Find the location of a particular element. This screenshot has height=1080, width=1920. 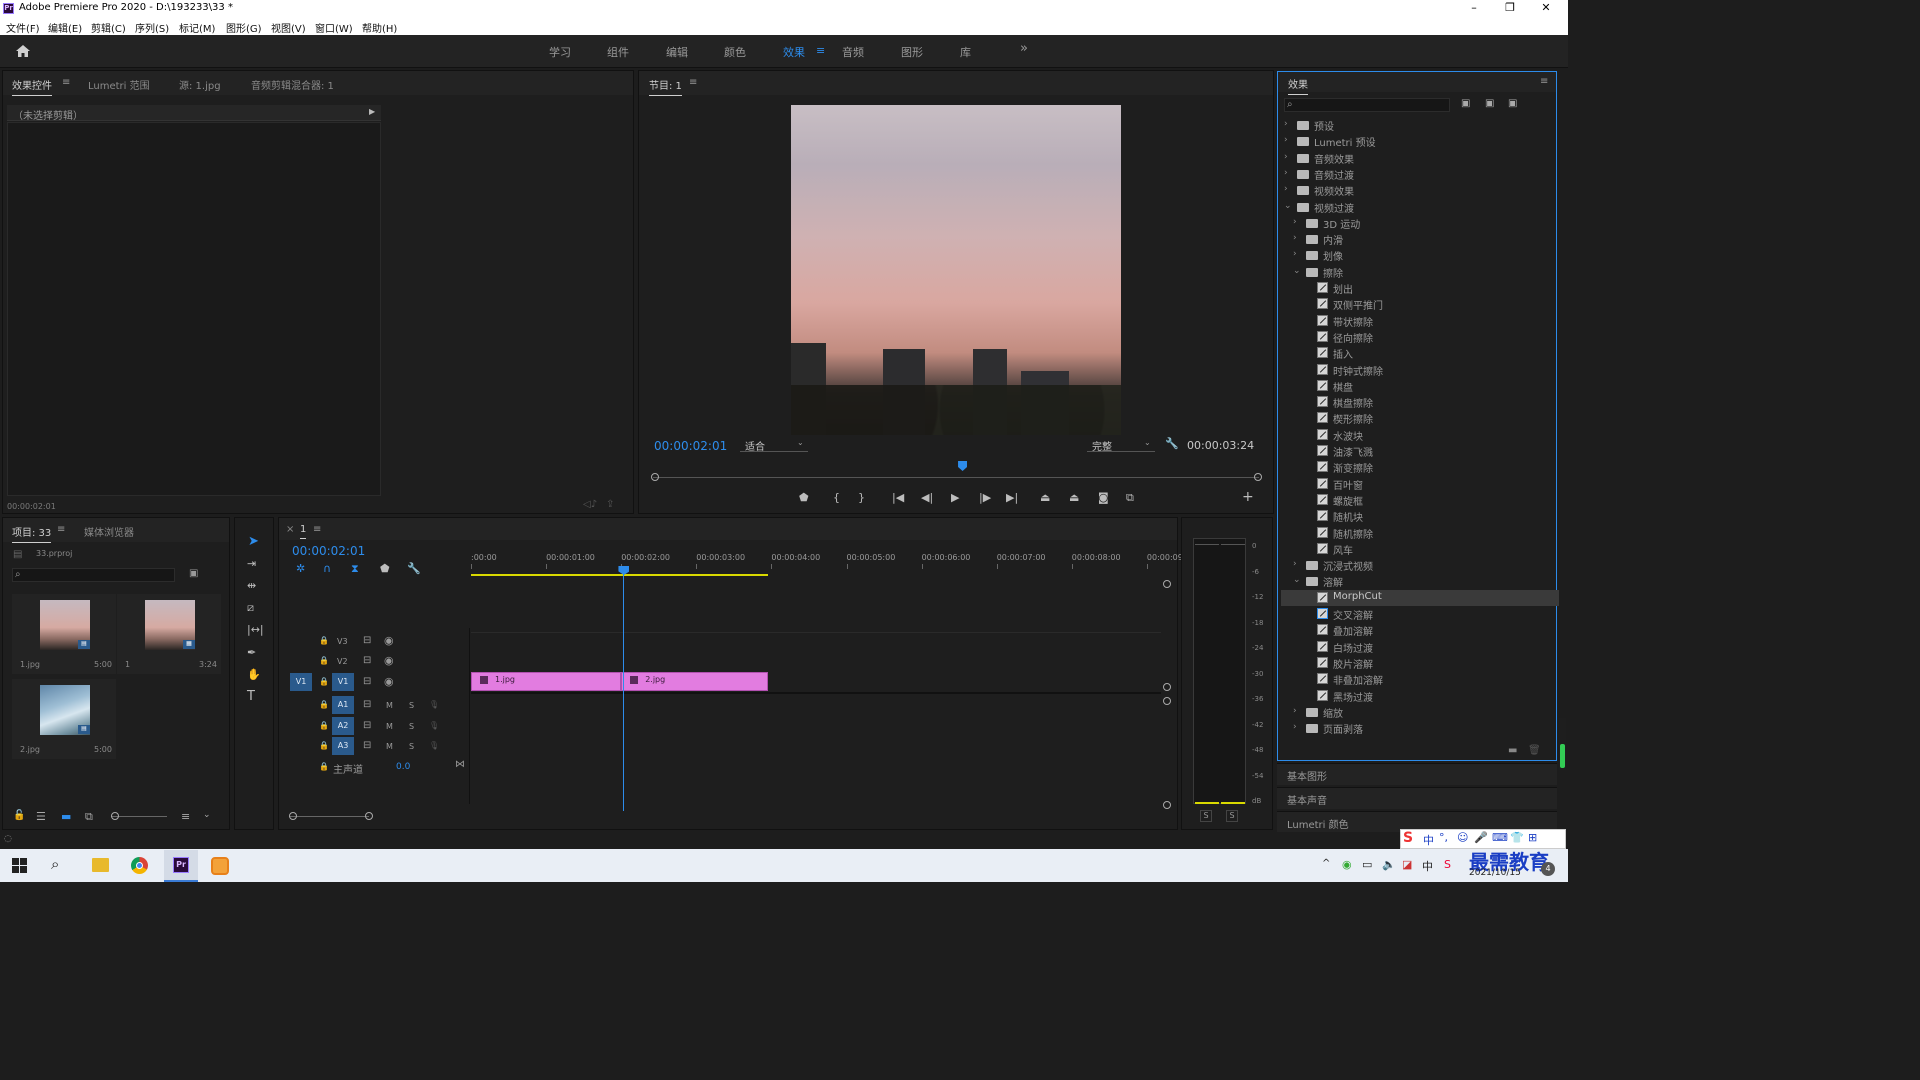

notification-icon: 4 is located at coordinates (1548, 869).